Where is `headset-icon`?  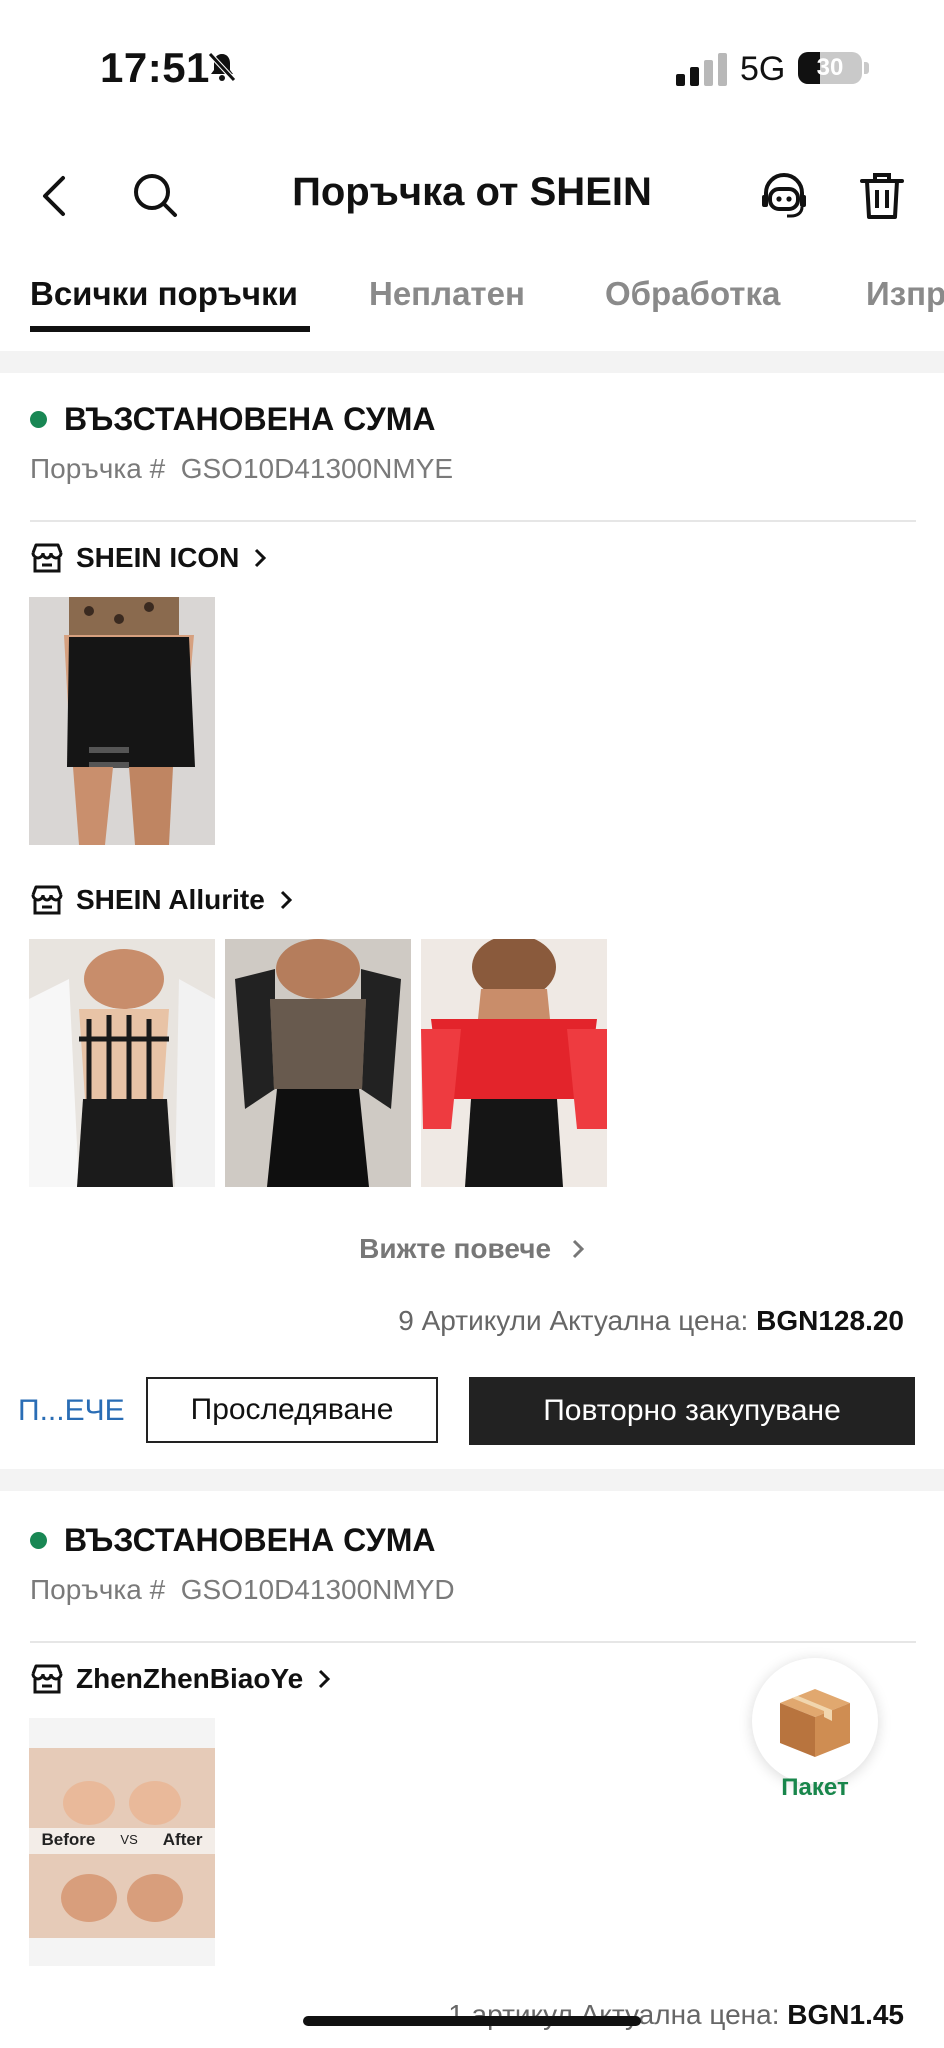 headset-icon is located at coordinates (784, 195).